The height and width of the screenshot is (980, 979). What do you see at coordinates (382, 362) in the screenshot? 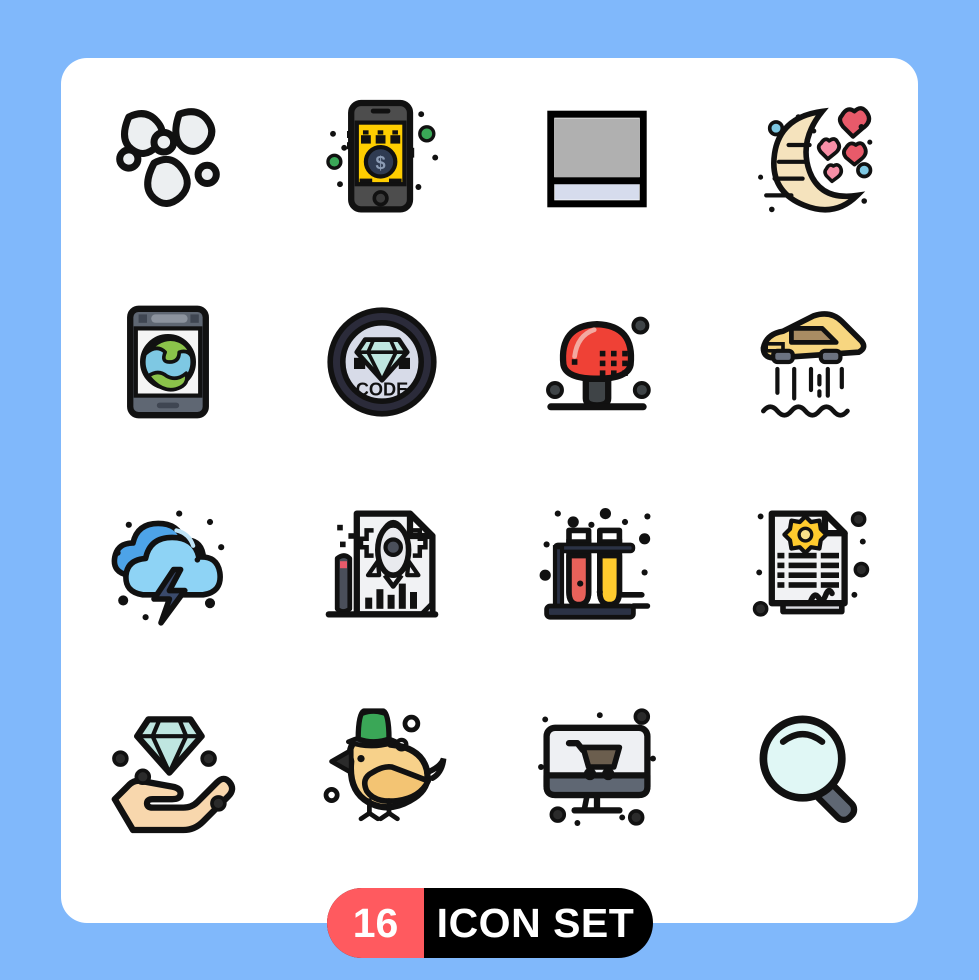
I see `code-badge-icon: CODE` at bounding box center [382, 362].